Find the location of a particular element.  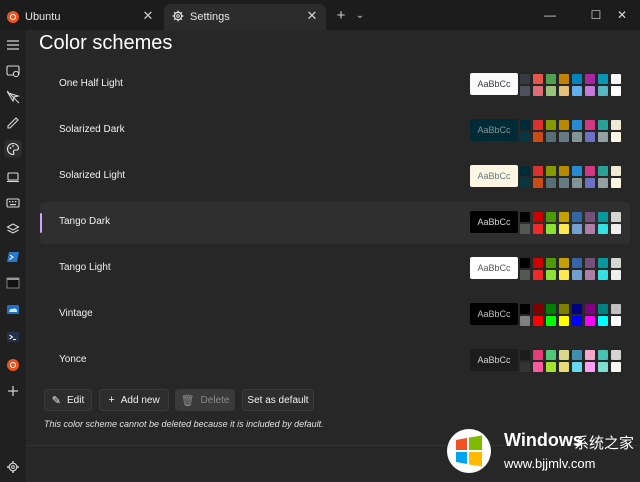

scheme-name: Tango Light is located at coordinates (85, 267).